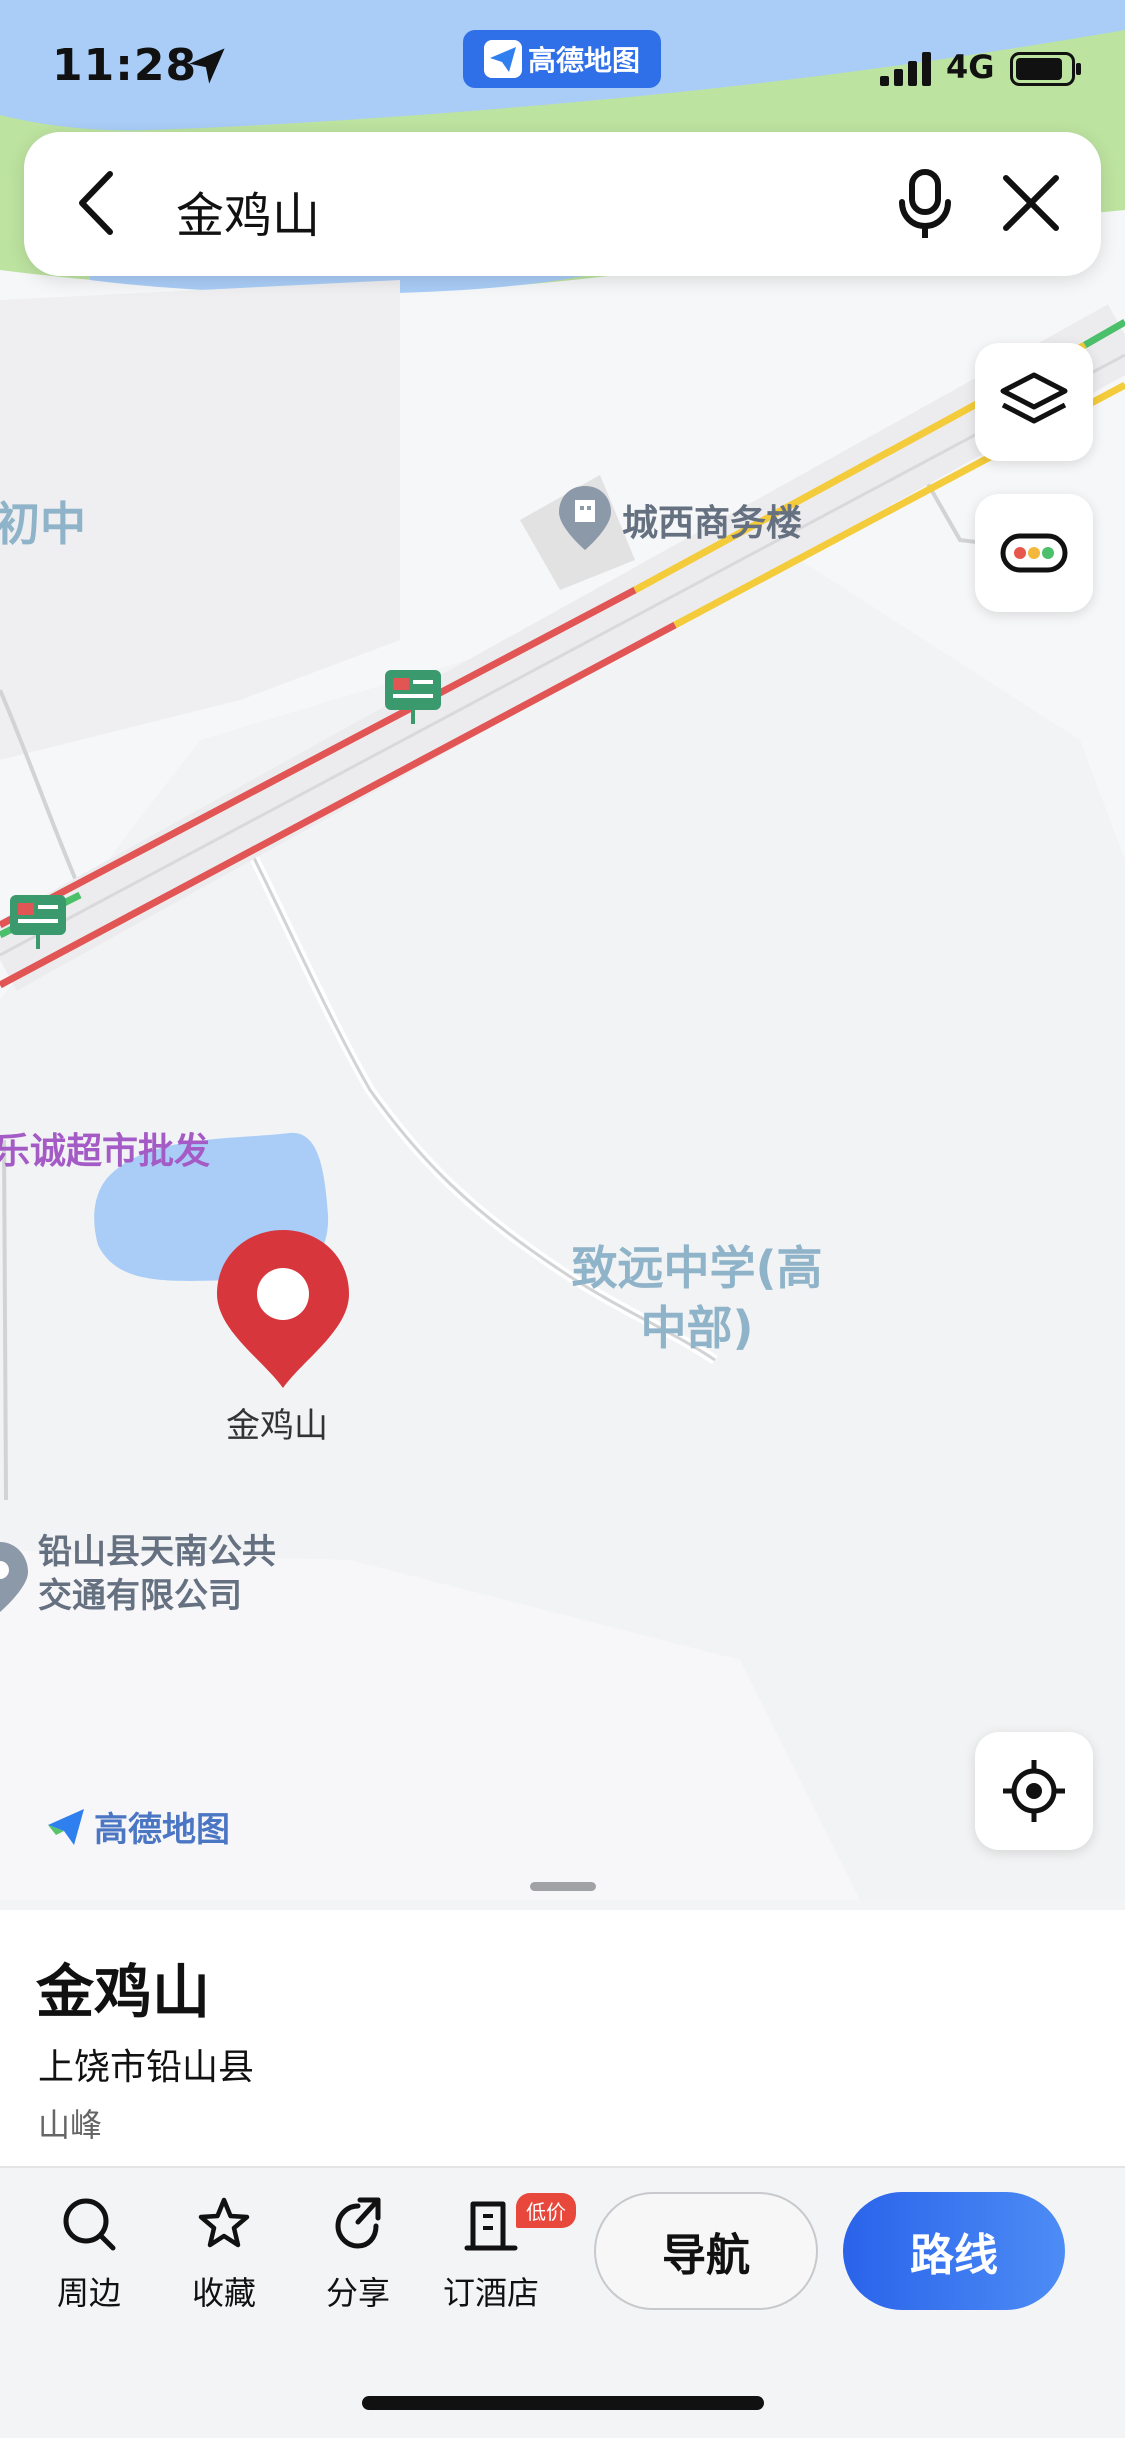  What do you see at coordinates (248, 211) in the screenshot?
I see `search-input: 金鸡山` at bounding box center [248, 211].